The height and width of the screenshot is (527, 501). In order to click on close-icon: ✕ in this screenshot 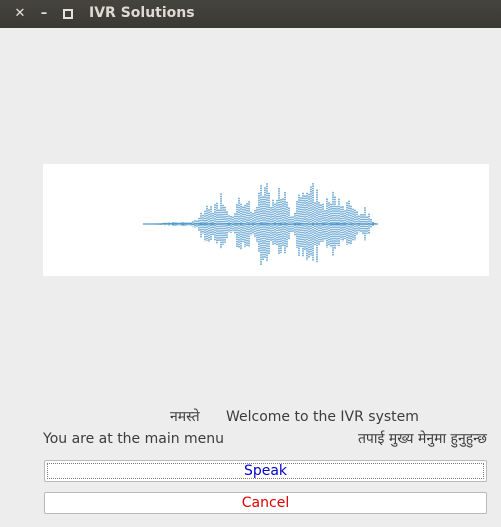, I will do `click(20, 14)`.